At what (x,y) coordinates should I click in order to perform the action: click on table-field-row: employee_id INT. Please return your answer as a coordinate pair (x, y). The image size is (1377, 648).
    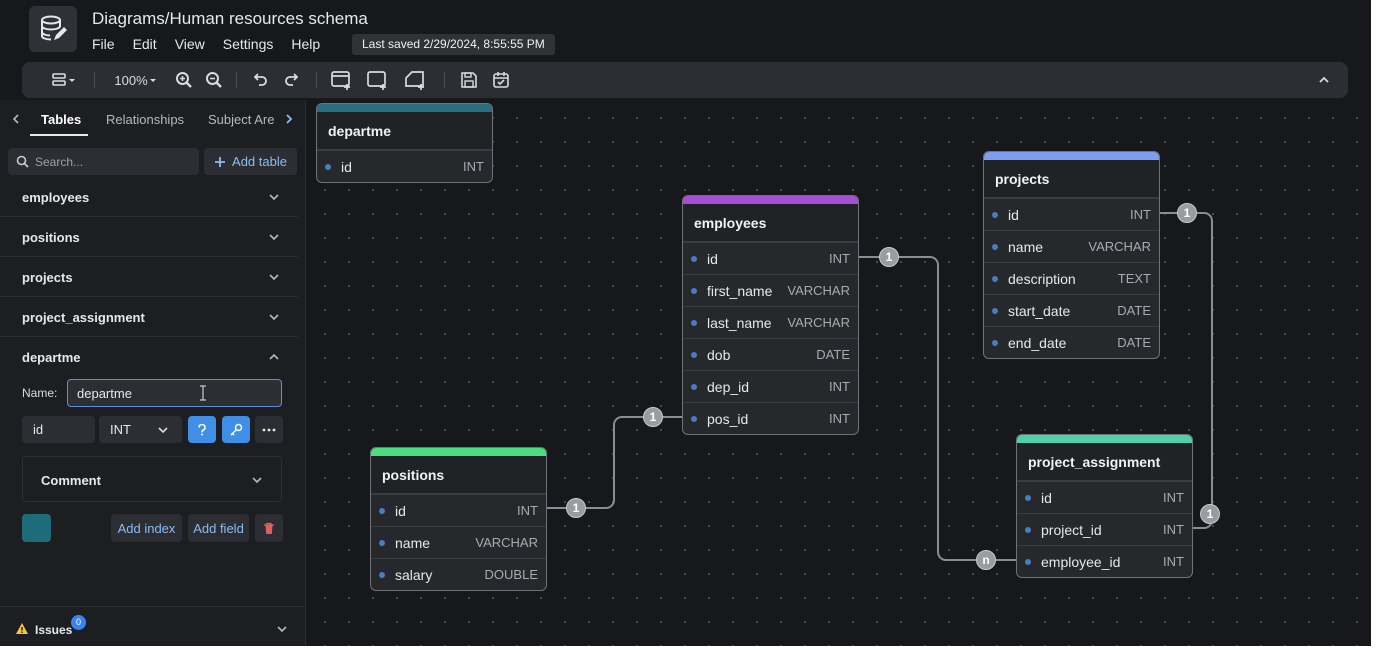
    Looking at the image, I should click on (1104, 561).